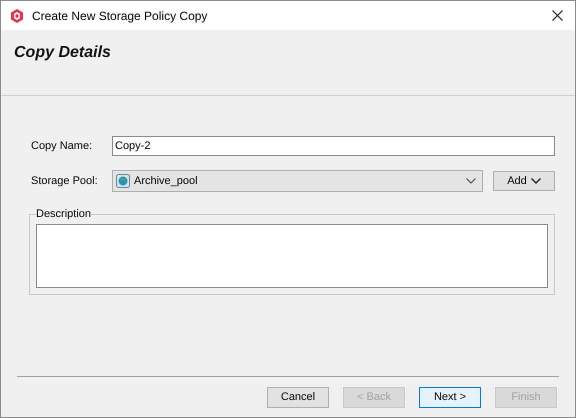 This screenshot has width=576, height=418. I want to click on description-field, so click(292, 256).